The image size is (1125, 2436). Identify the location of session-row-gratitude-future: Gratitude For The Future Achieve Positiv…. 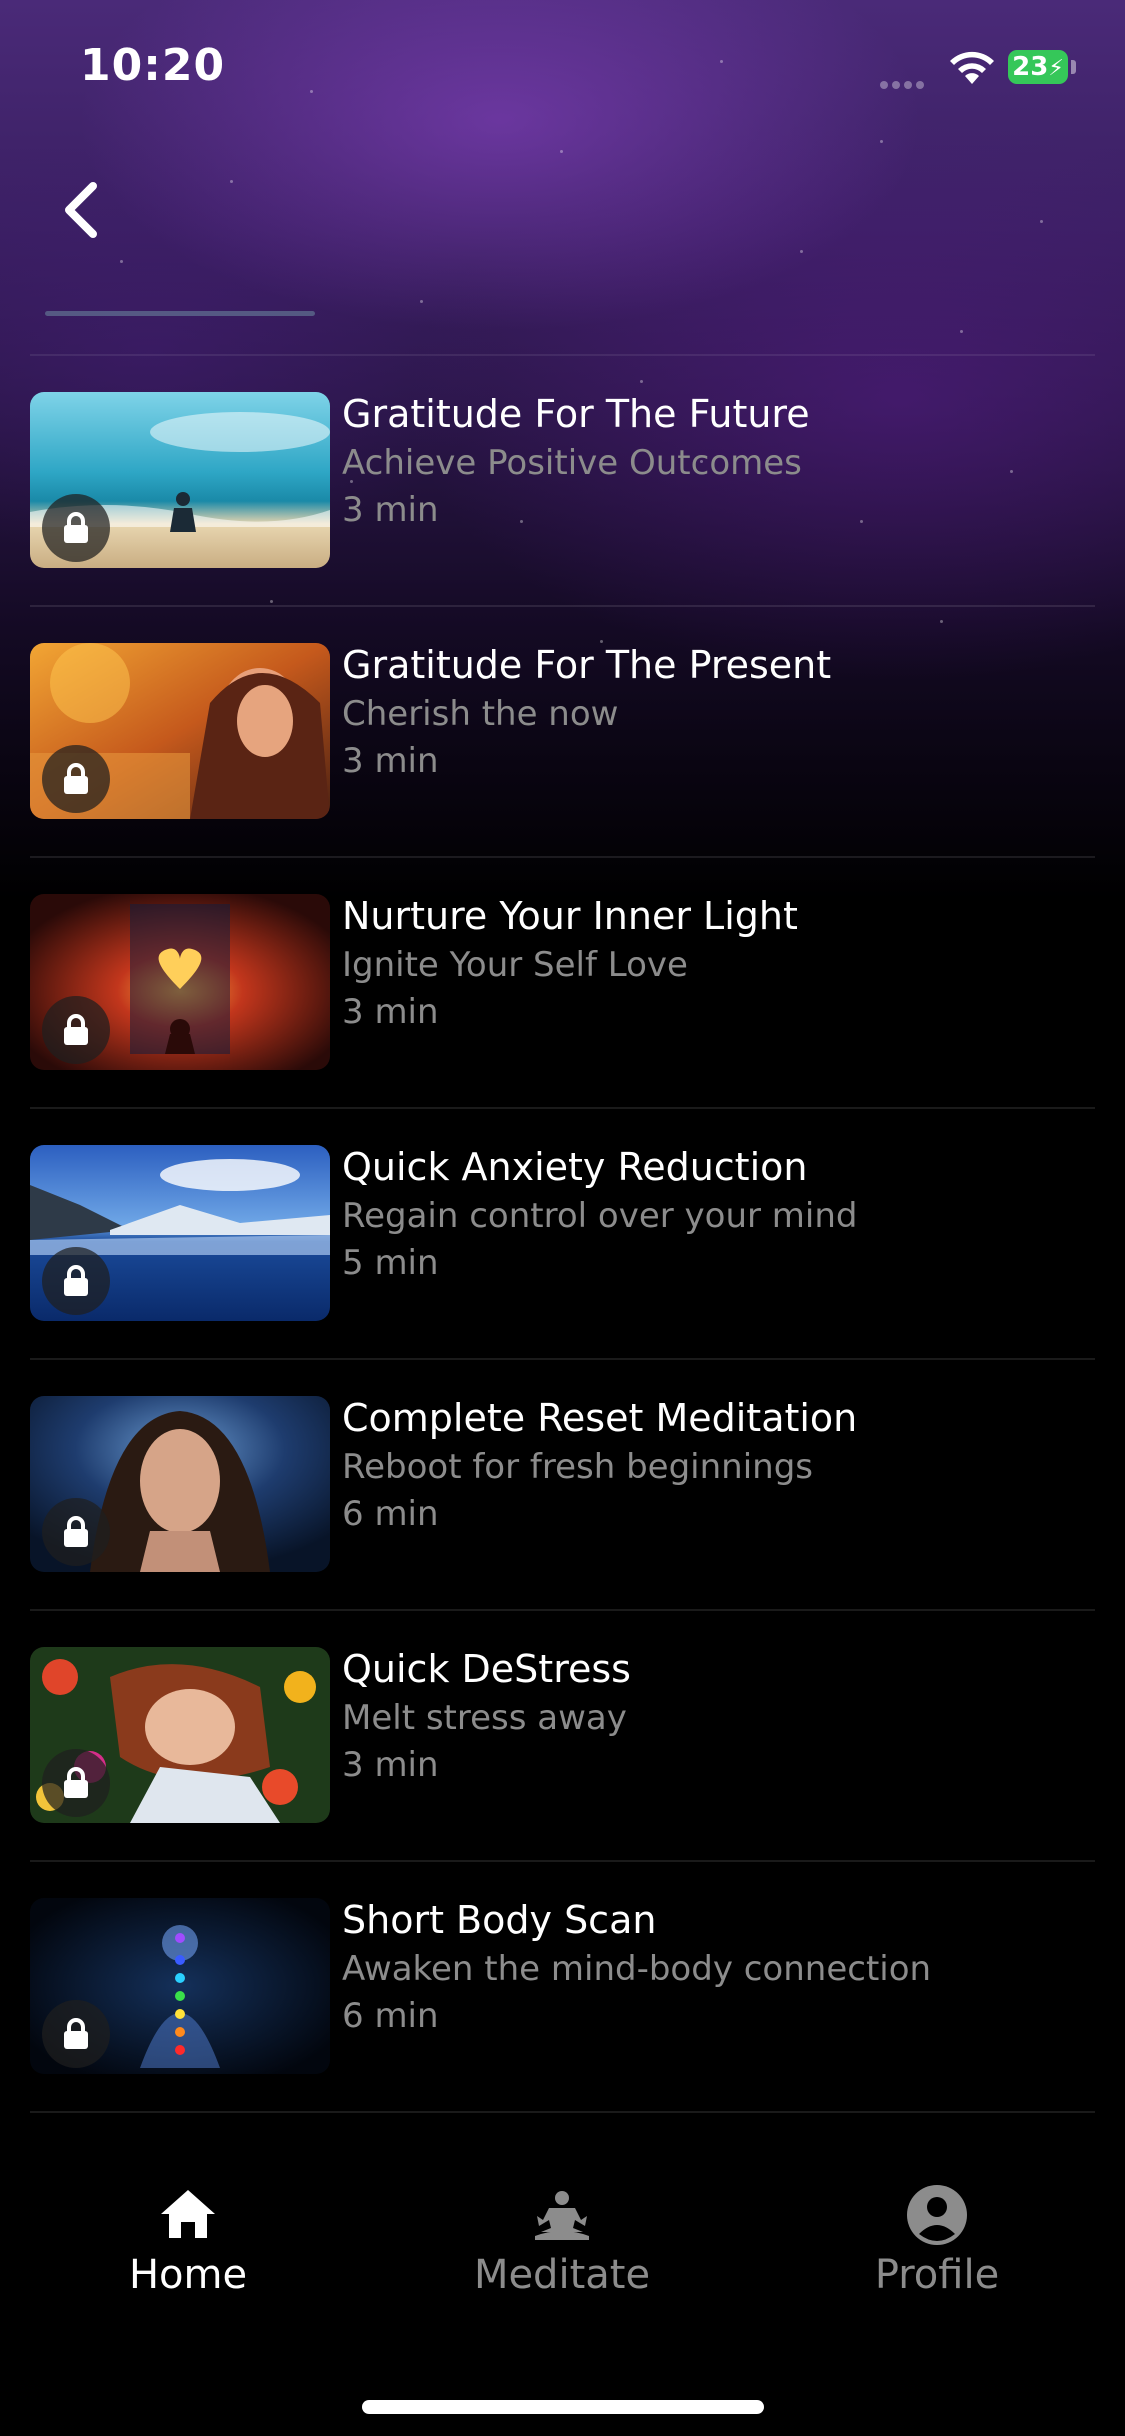
(562, 481).